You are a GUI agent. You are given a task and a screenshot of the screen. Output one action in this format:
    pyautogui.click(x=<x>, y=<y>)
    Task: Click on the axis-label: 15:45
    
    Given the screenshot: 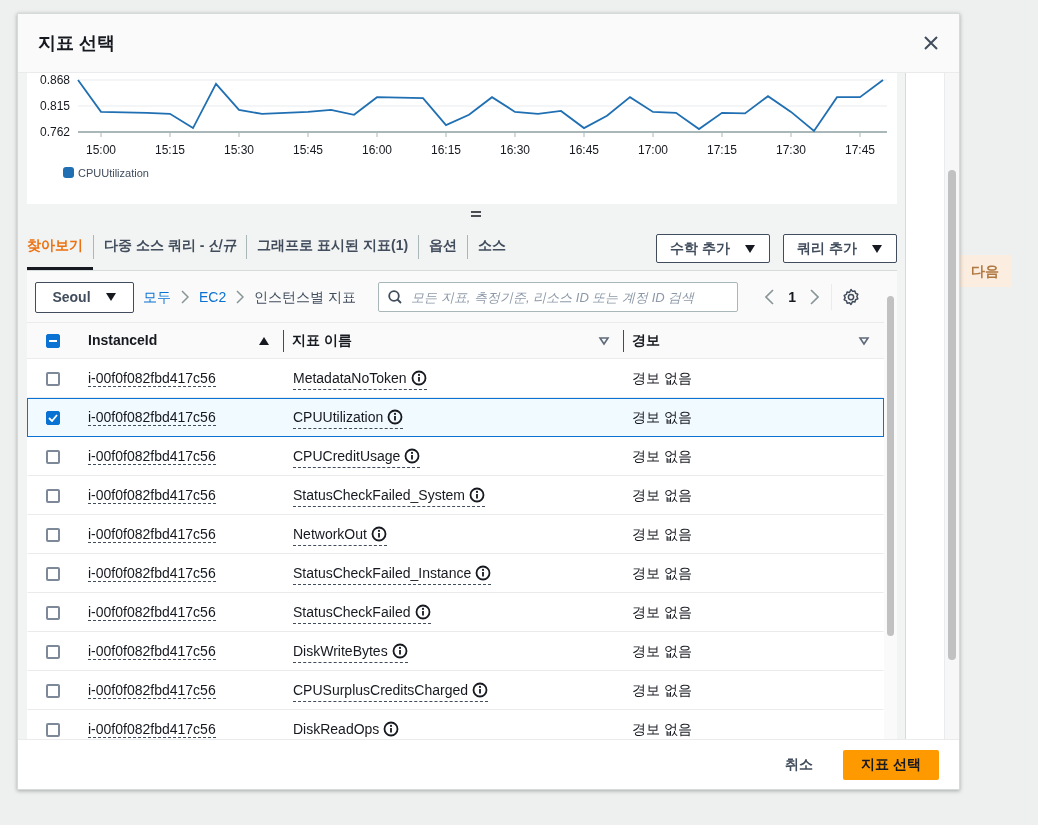 What is the action you would take?
    pyautogui.click(x=308, y=150)
    